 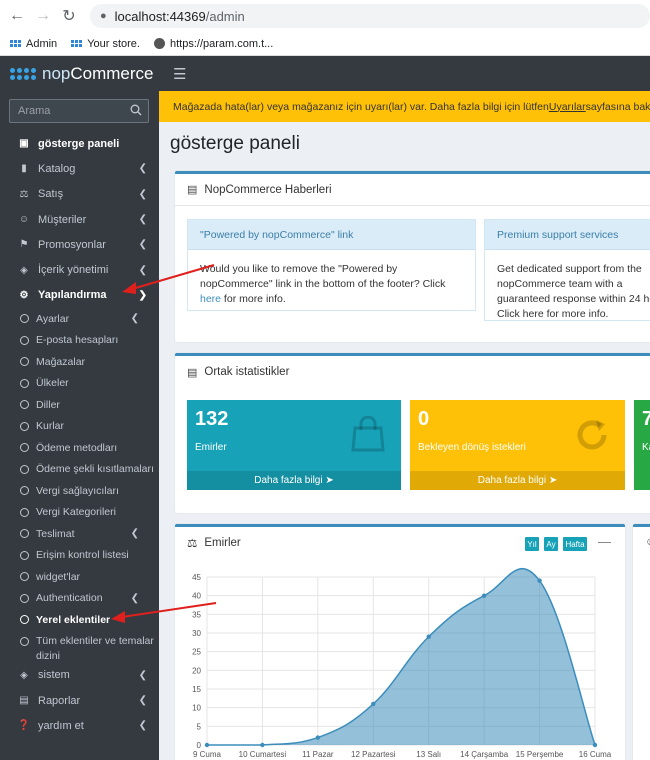 What do you see at coordinates (72, 244) in the screenshot?
I see `sidebar-item-label: Promosyonlar` at bounding box center [72, 244].